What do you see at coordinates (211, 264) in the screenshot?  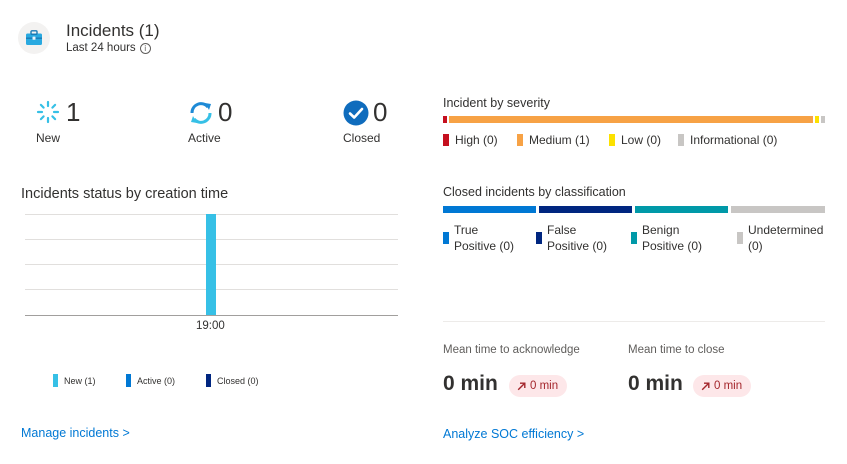 I see `chart-bar-new` at bounding box center [211, 264].